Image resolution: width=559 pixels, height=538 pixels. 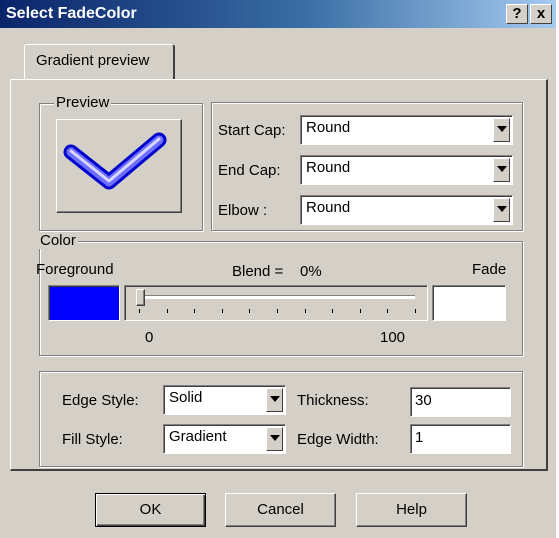 I want to click on cancel-button: Cancel, so click(x=280, y=510).